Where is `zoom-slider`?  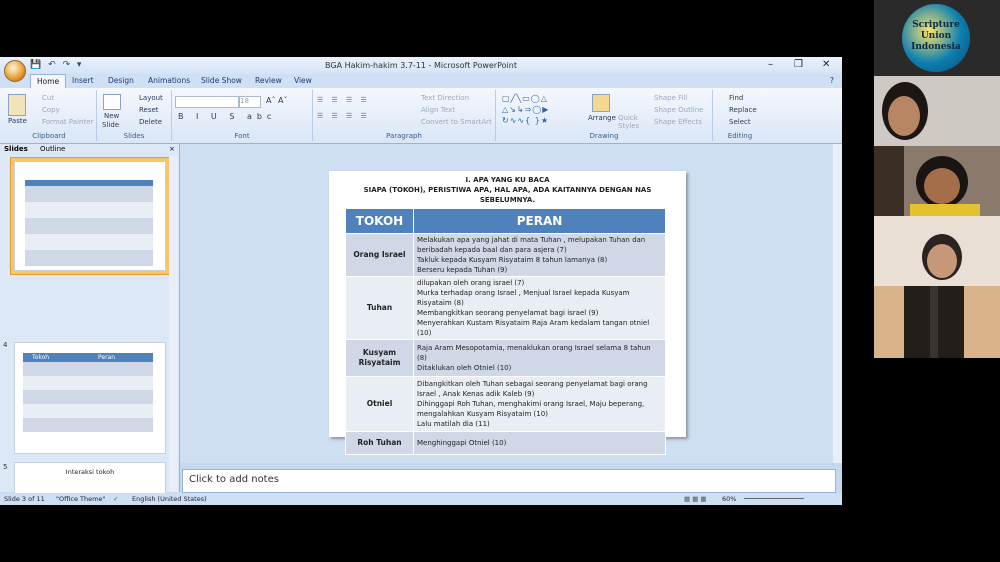
zoom-slider is located at coordinates (774, 498).